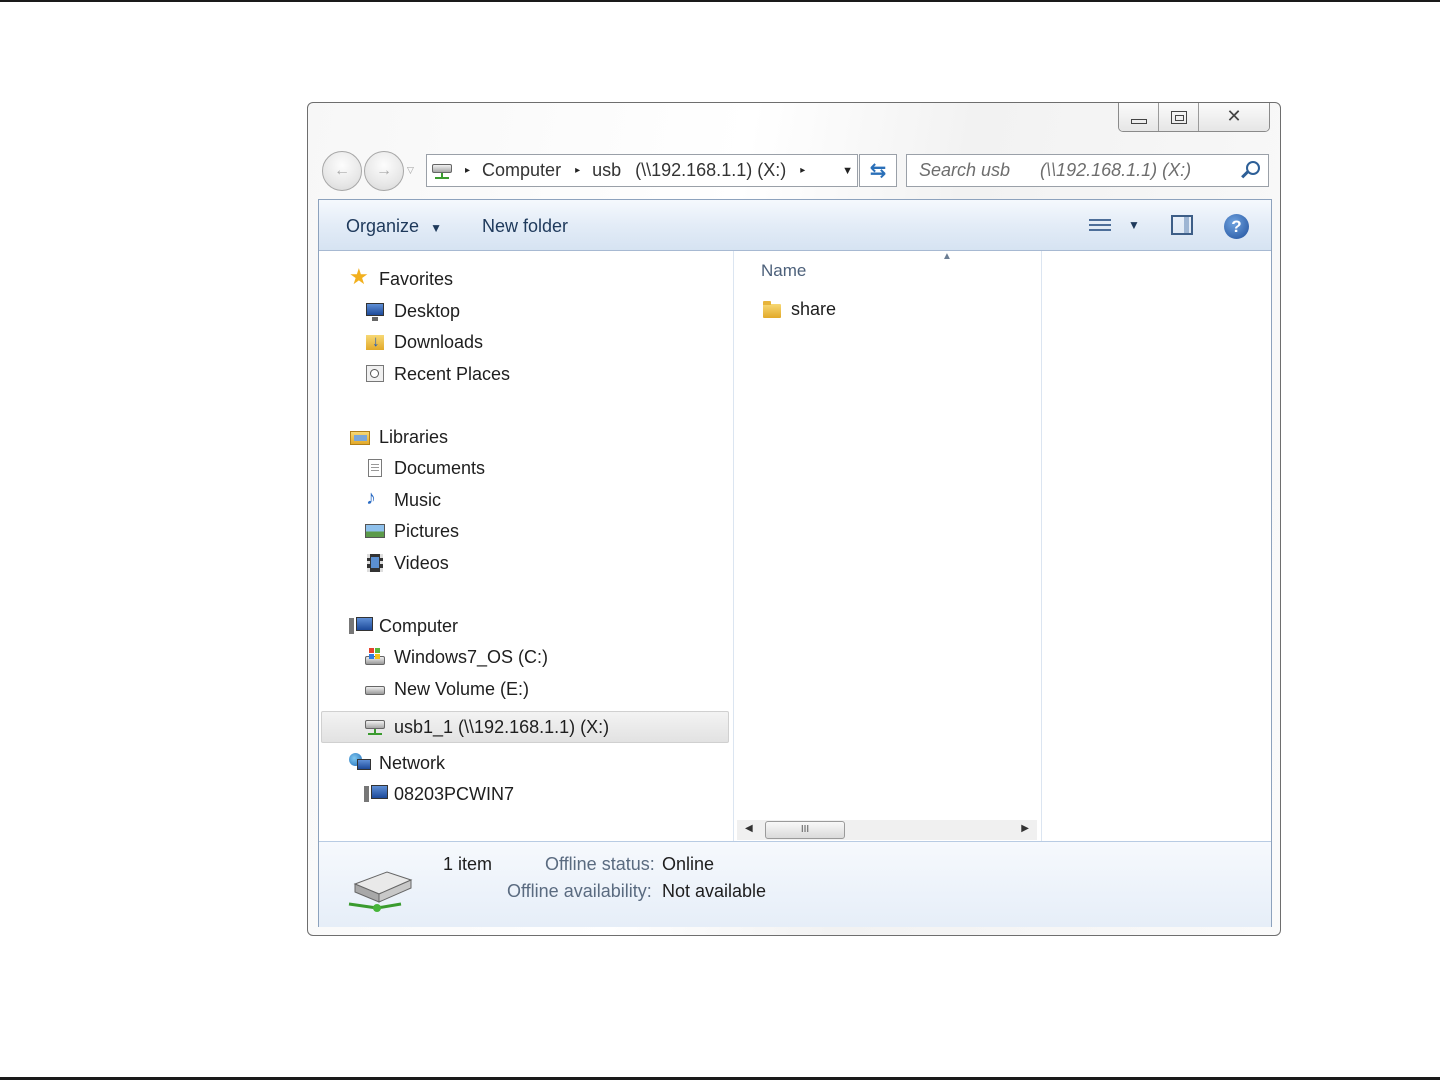 Image resolution: width=1440 pixels, height=1080 pixels. What do you see at coordinates (359, 276) in the screenshot?
I see `star-icon: ★` at bounding box center [359, 276].